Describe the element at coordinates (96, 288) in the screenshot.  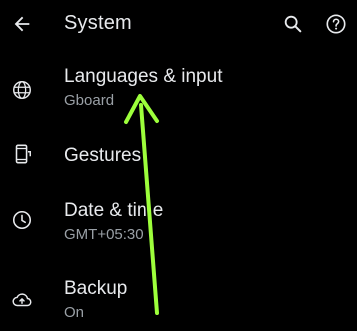
I see `settings-item-title: Backup` at that location.